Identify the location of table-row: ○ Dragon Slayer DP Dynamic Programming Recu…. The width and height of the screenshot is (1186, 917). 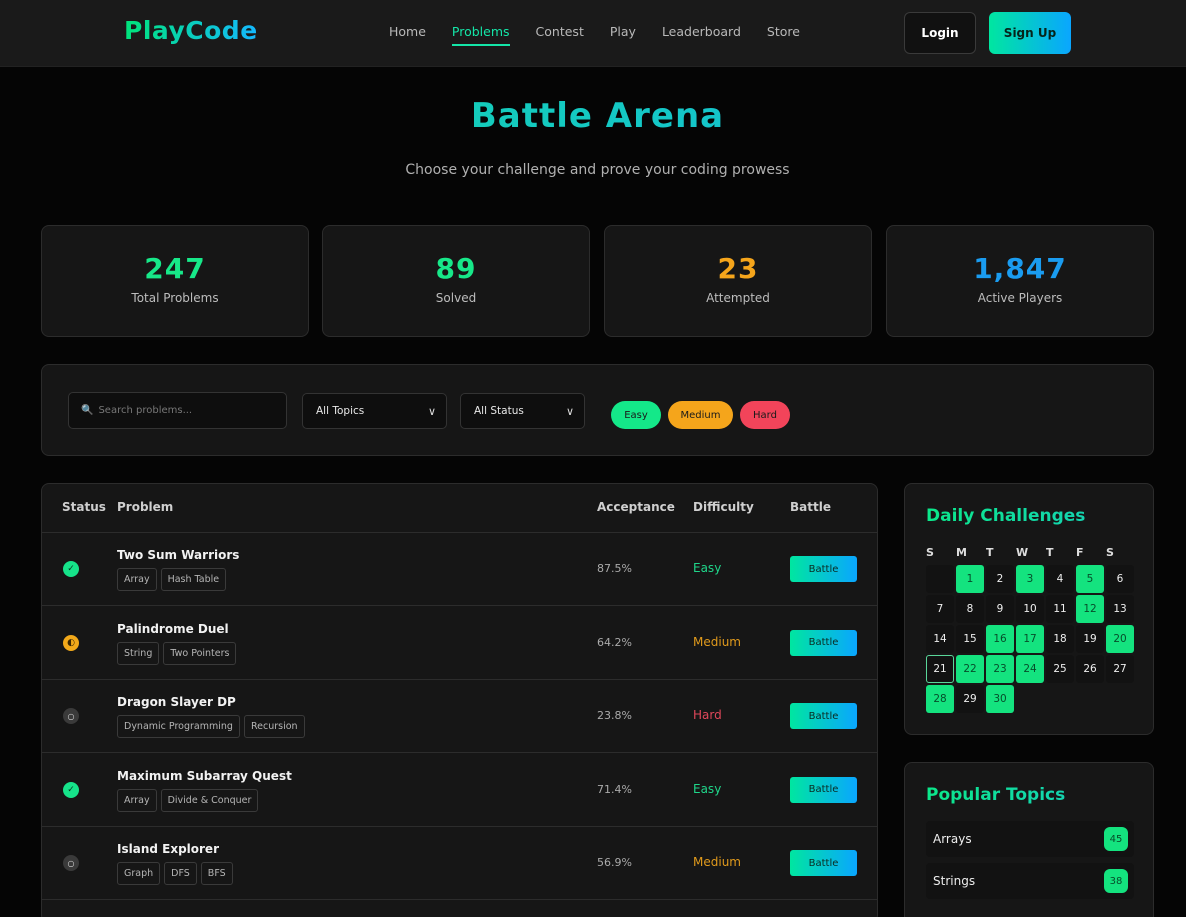
(459, 716).